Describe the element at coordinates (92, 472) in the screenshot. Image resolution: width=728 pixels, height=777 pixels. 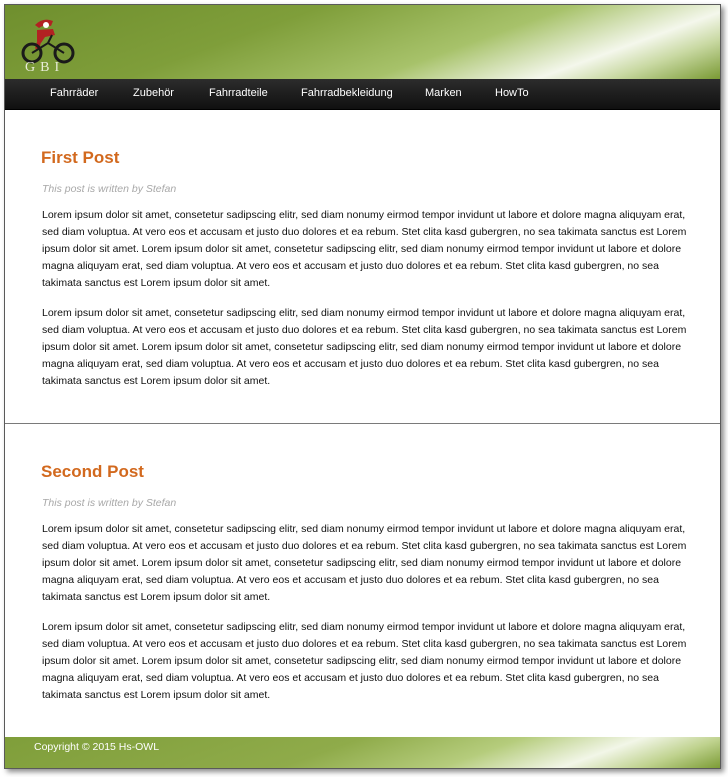
I see `post-title: Second Post` at that location.